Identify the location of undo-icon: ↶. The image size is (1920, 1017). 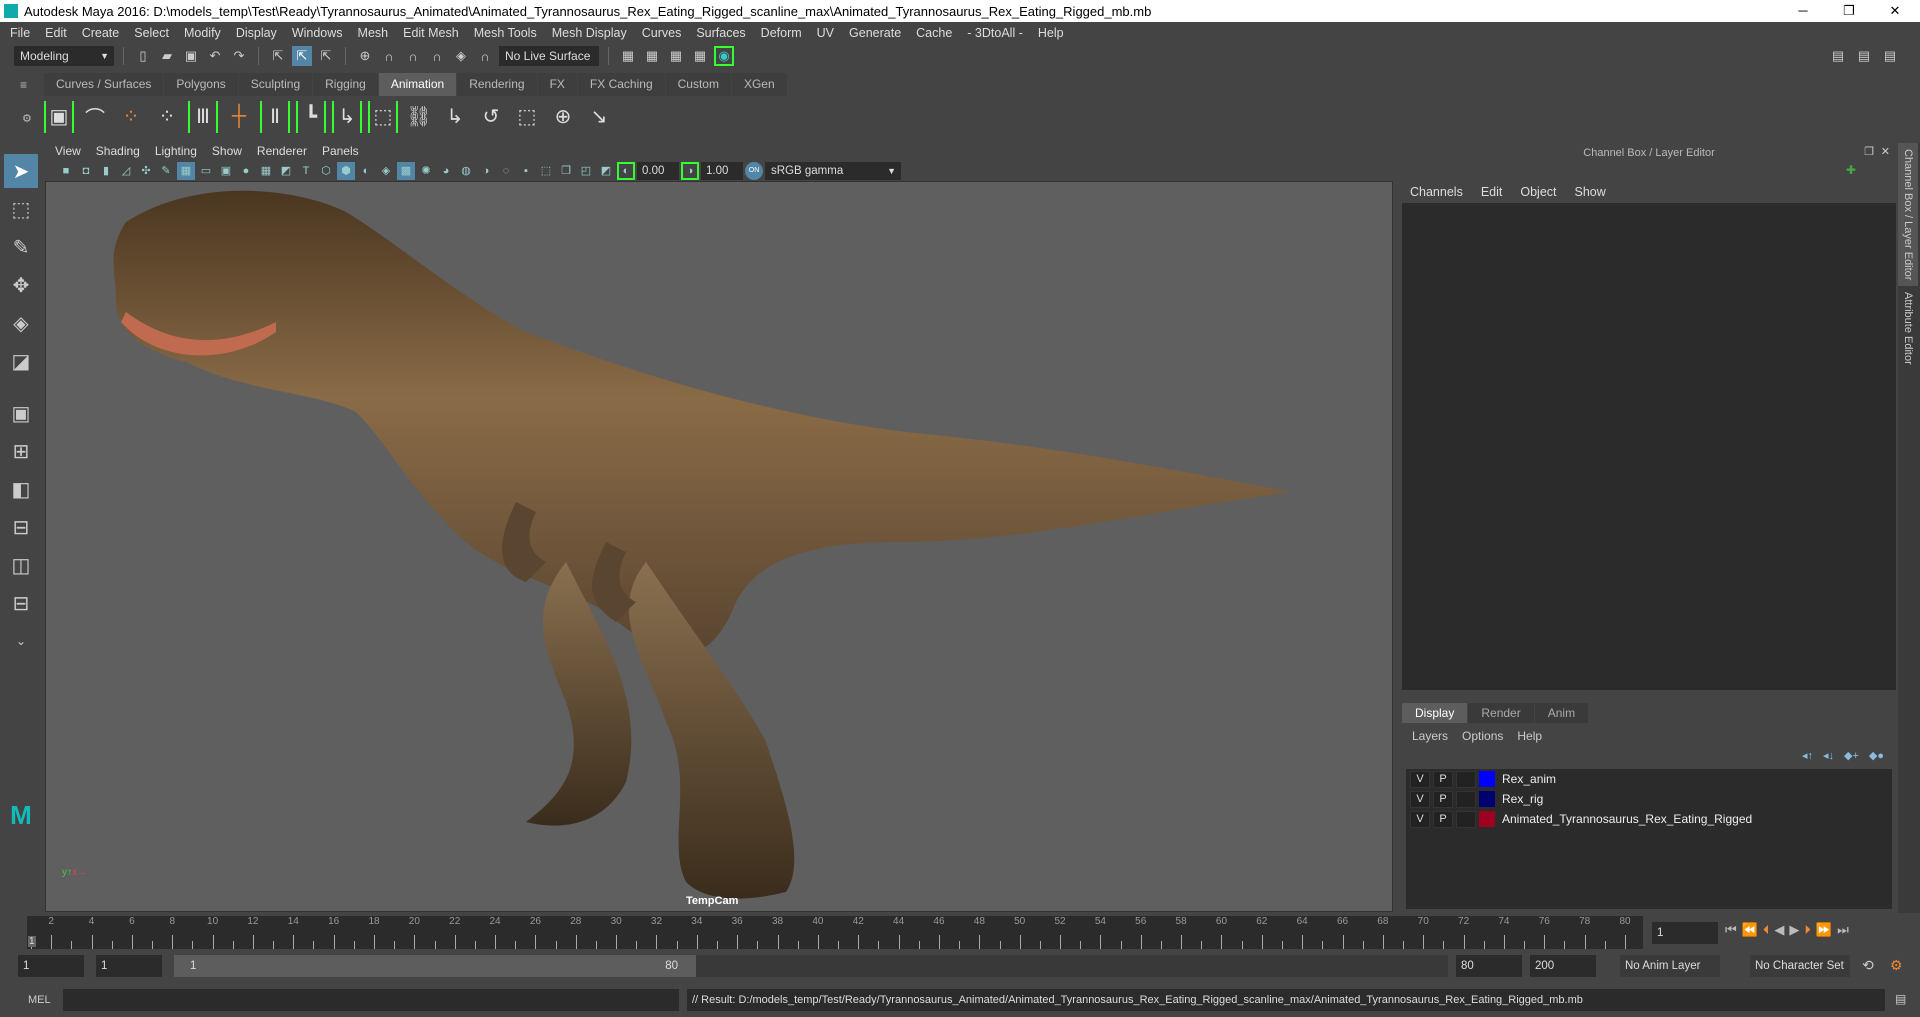
(215, 56).